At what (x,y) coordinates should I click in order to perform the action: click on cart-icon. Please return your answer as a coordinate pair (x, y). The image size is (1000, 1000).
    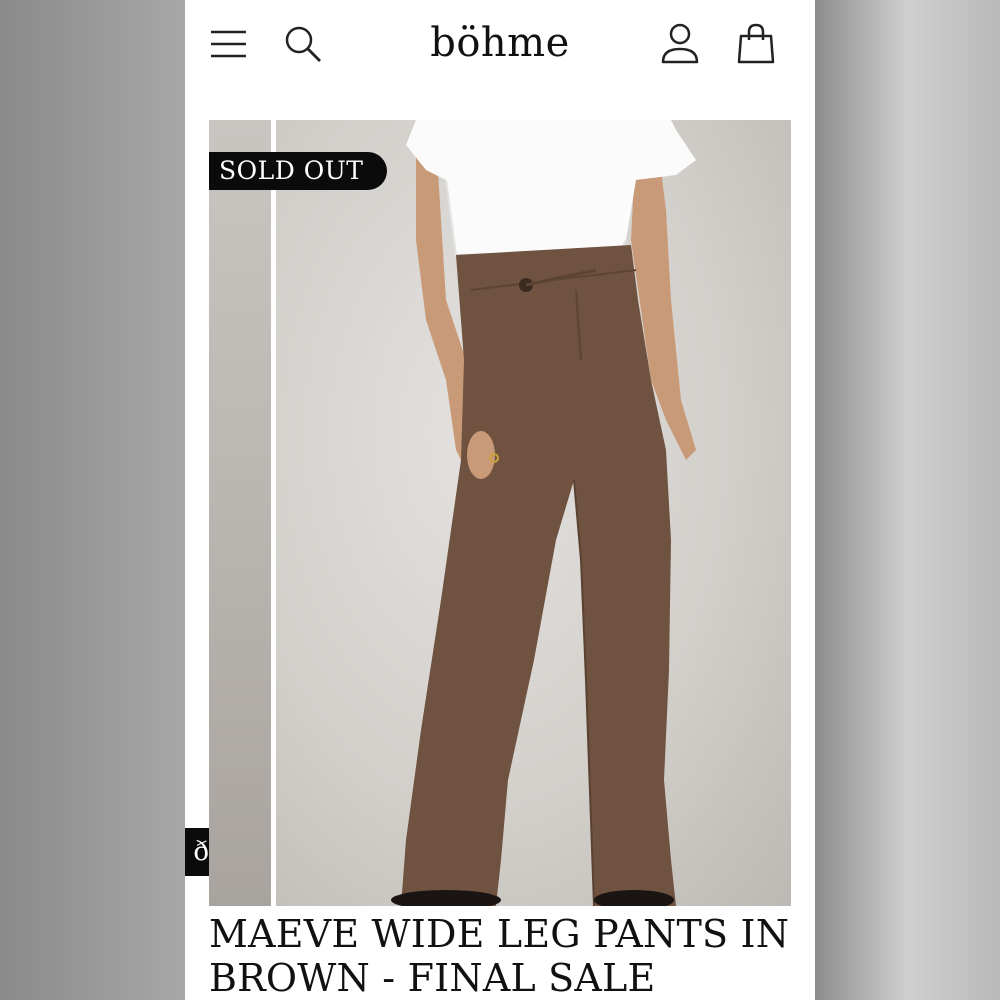
    Looking at the image, I should click on (756, 44).